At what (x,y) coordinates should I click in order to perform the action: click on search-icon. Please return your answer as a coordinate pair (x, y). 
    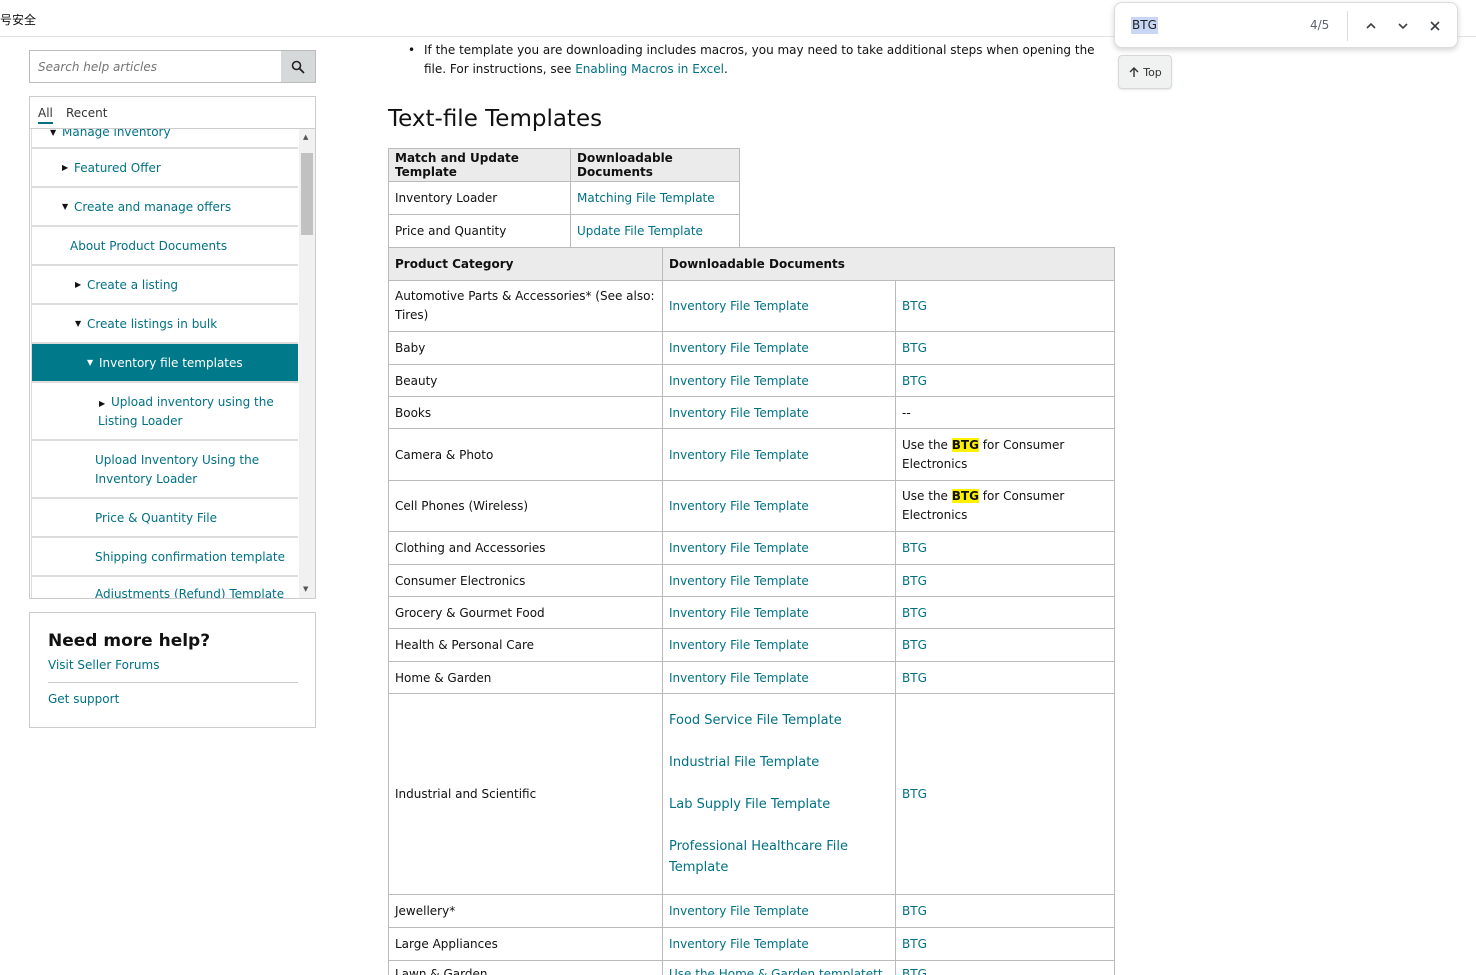
    Looking at the image, I should click on (298, 67).